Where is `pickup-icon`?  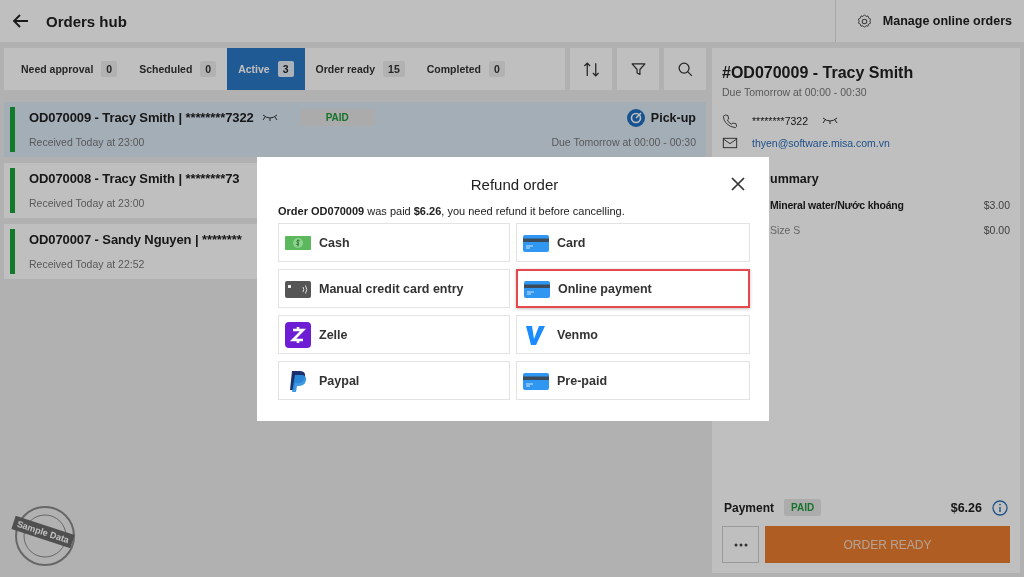 pickup-icon is located at coordinates (635, 117).